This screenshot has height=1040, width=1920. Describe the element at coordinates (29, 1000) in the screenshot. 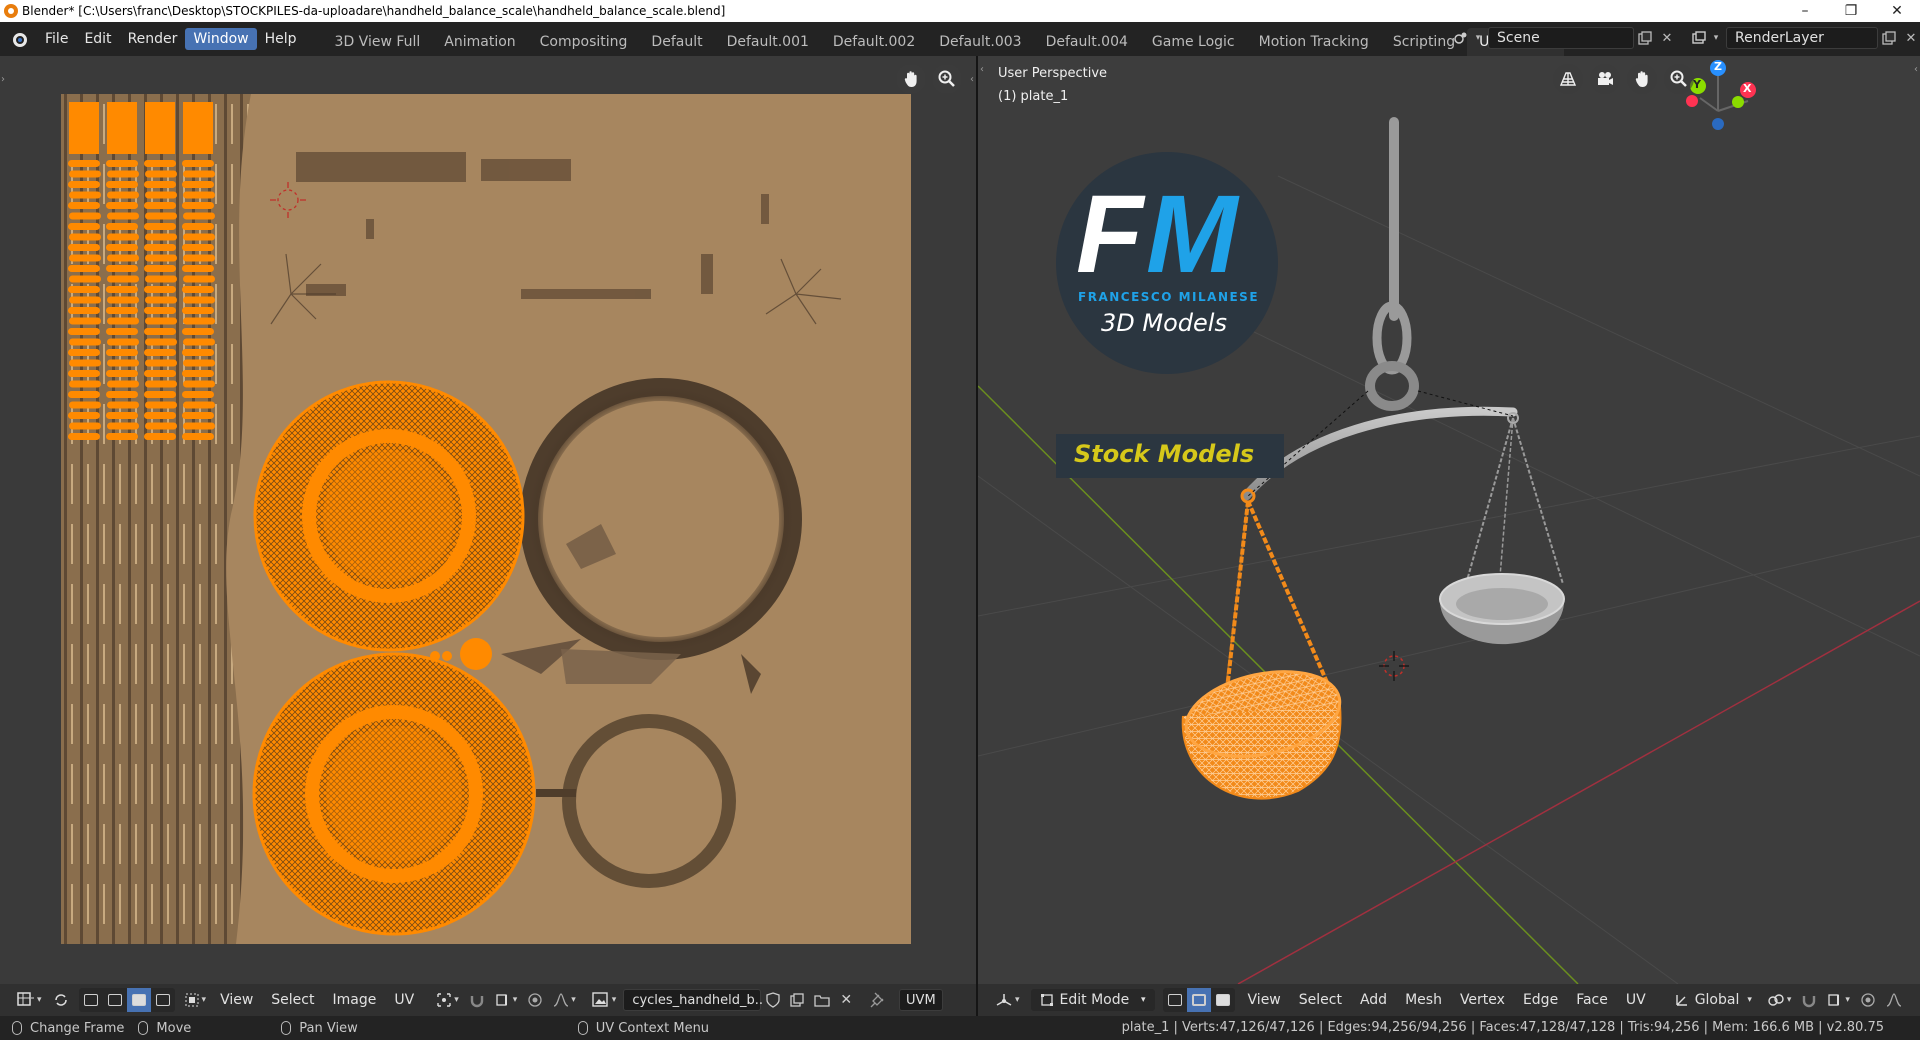

I see `editor-type-icon: ▾` at that location.